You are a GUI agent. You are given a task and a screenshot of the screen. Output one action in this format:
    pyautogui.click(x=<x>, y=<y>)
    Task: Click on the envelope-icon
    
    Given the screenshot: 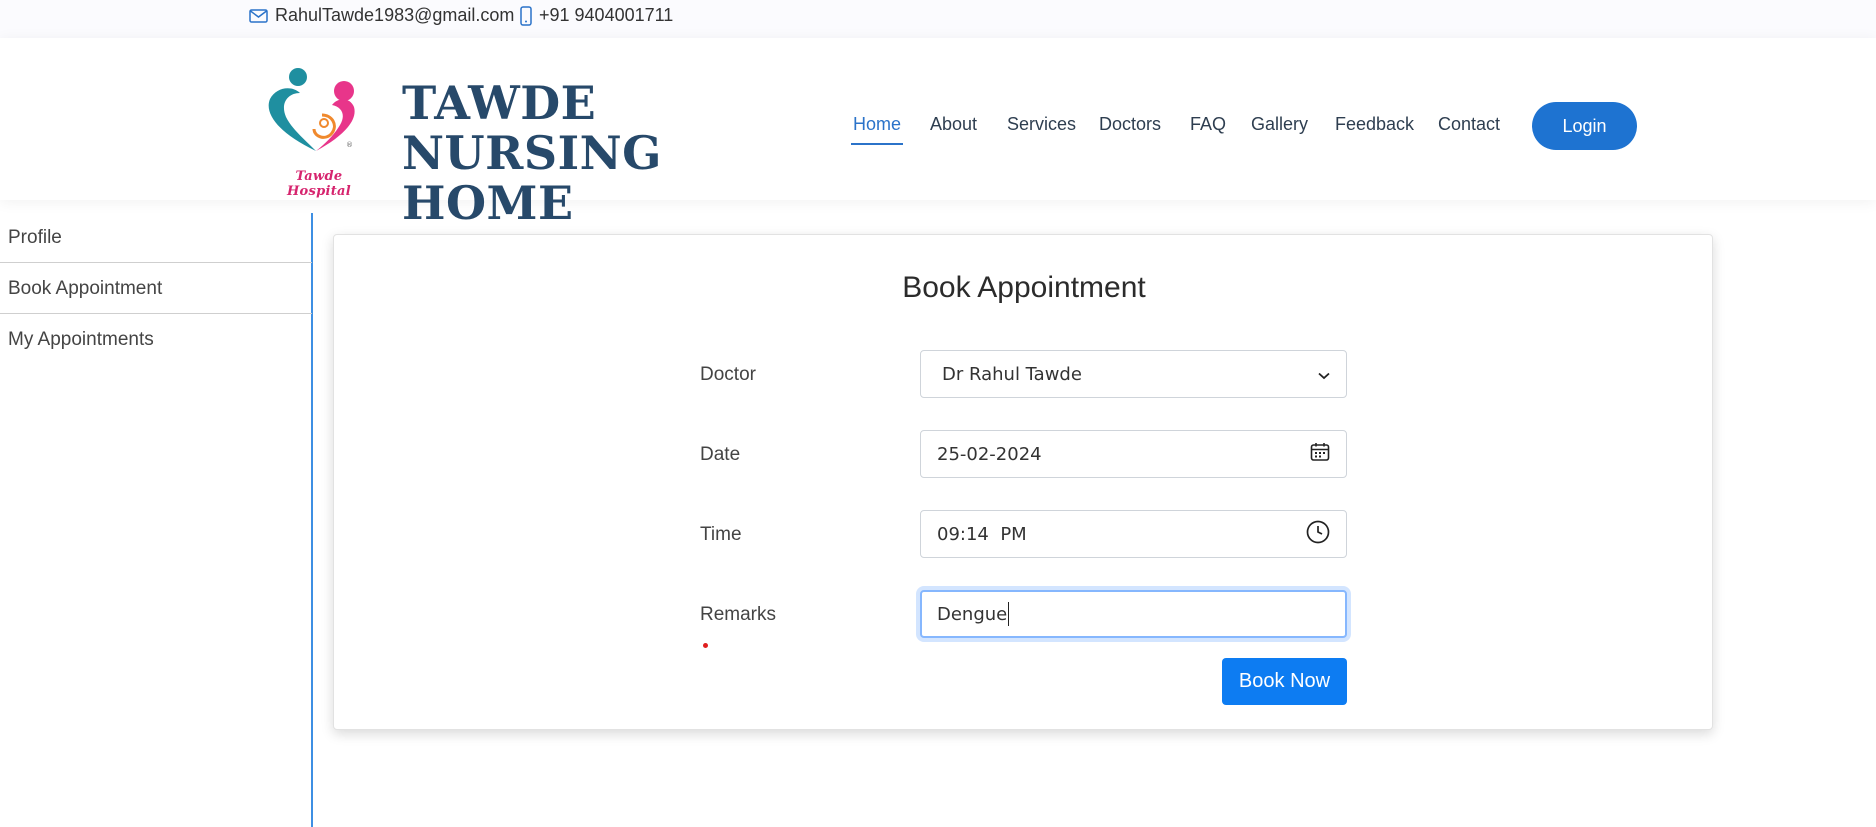 What is the action you would take?
    pyautogui.click(x=258, y=15)
    